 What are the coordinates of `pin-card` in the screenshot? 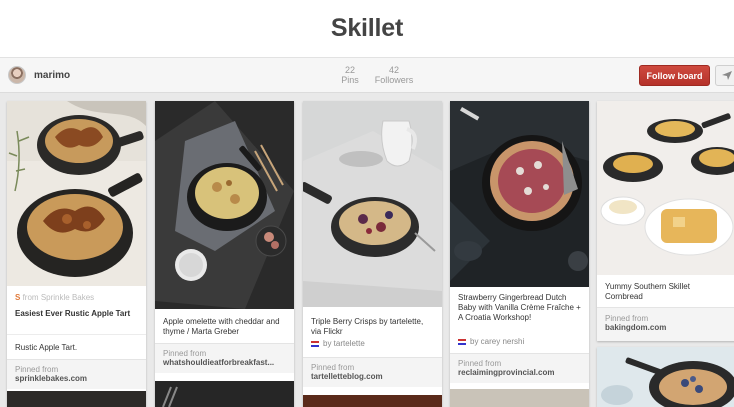 It's located at (665, 377).